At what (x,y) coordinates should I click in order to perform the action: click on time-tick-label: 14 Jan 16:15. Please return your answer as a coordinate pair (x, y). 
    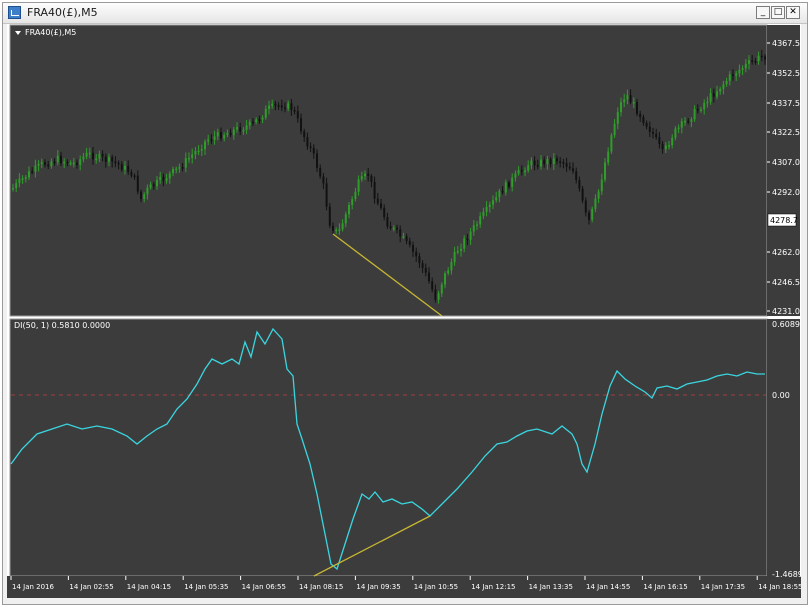
    Looking at the image, I should click on (665, 587).